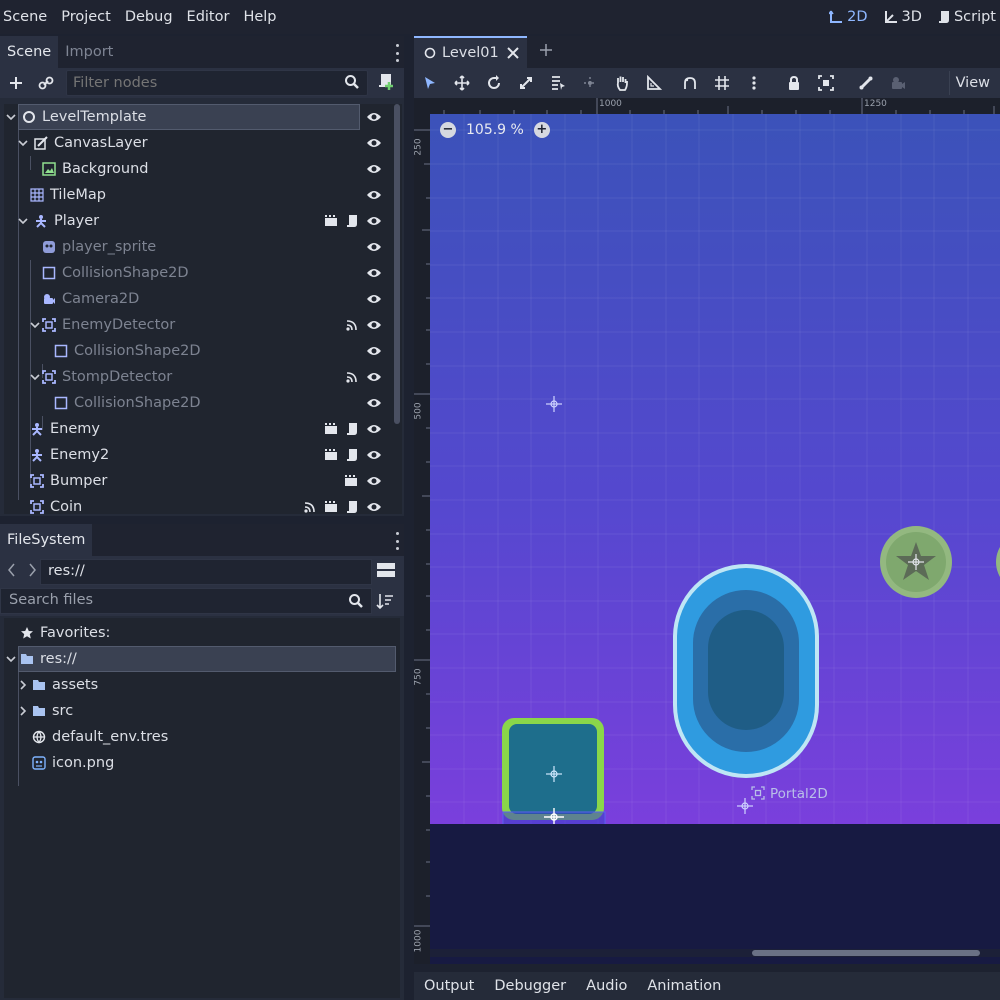 This screenshot has height=1000, width=1000. What do you see at coordinates (198, 429) in the screenshot?
I see `tree-item-enemy: Enemy` at bounding box center [198, 429].